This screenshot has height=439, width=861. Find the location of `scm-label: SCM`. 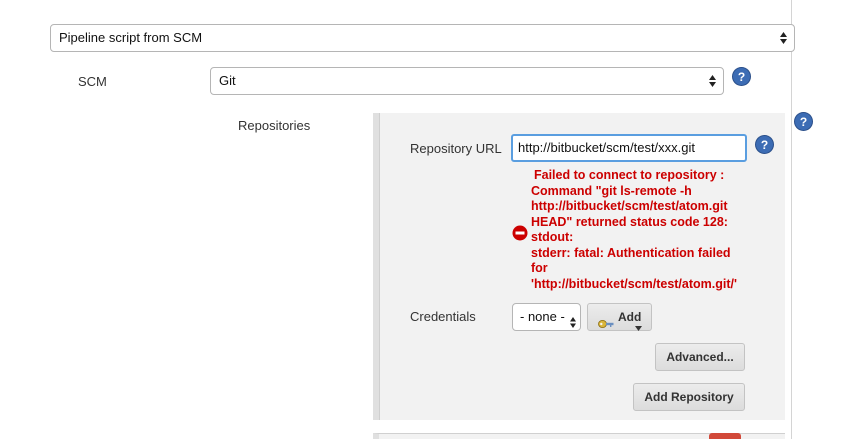

scm-label: SCM is located at coordinates (92, 81).